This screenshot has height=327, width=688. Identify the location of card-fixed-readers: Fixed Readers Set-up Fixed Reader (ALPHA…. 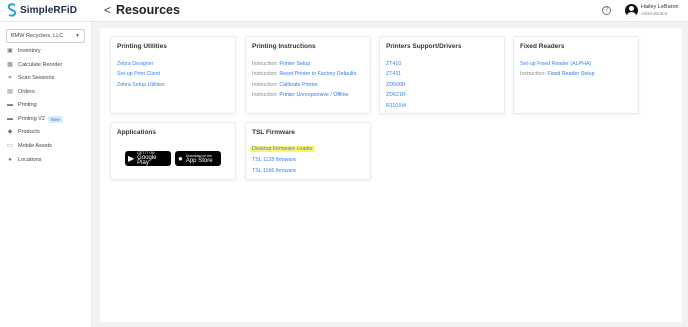
(576, 75).